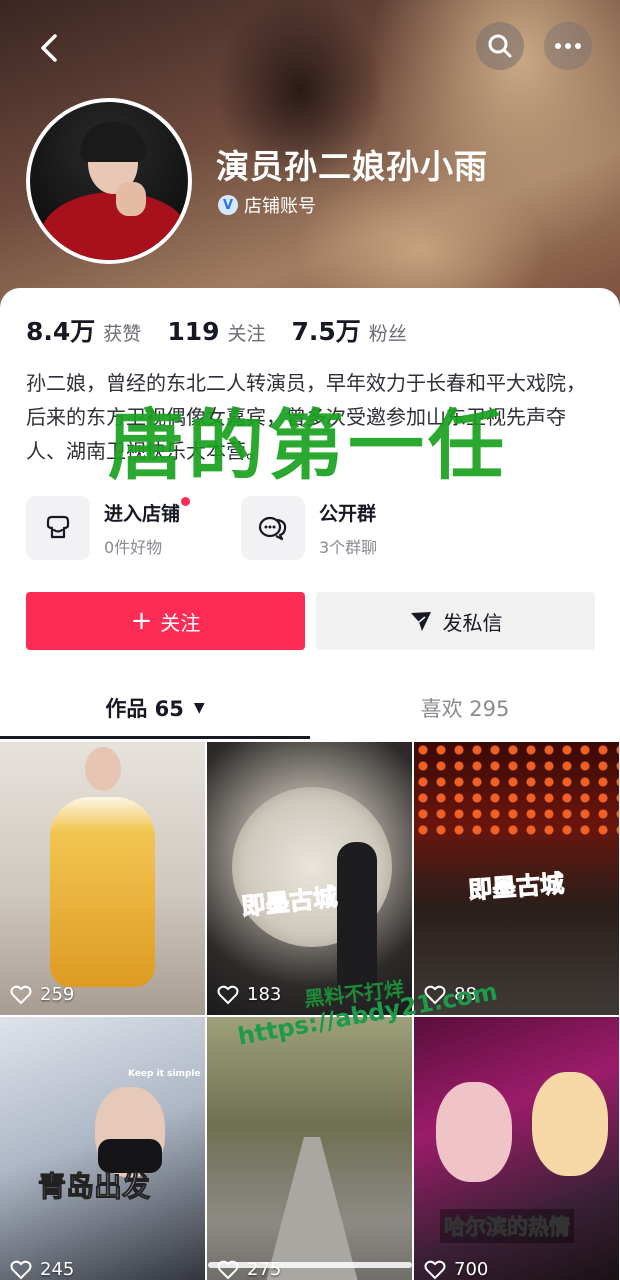  I want to click on followers-label: 粉丝, so click(388, 332).